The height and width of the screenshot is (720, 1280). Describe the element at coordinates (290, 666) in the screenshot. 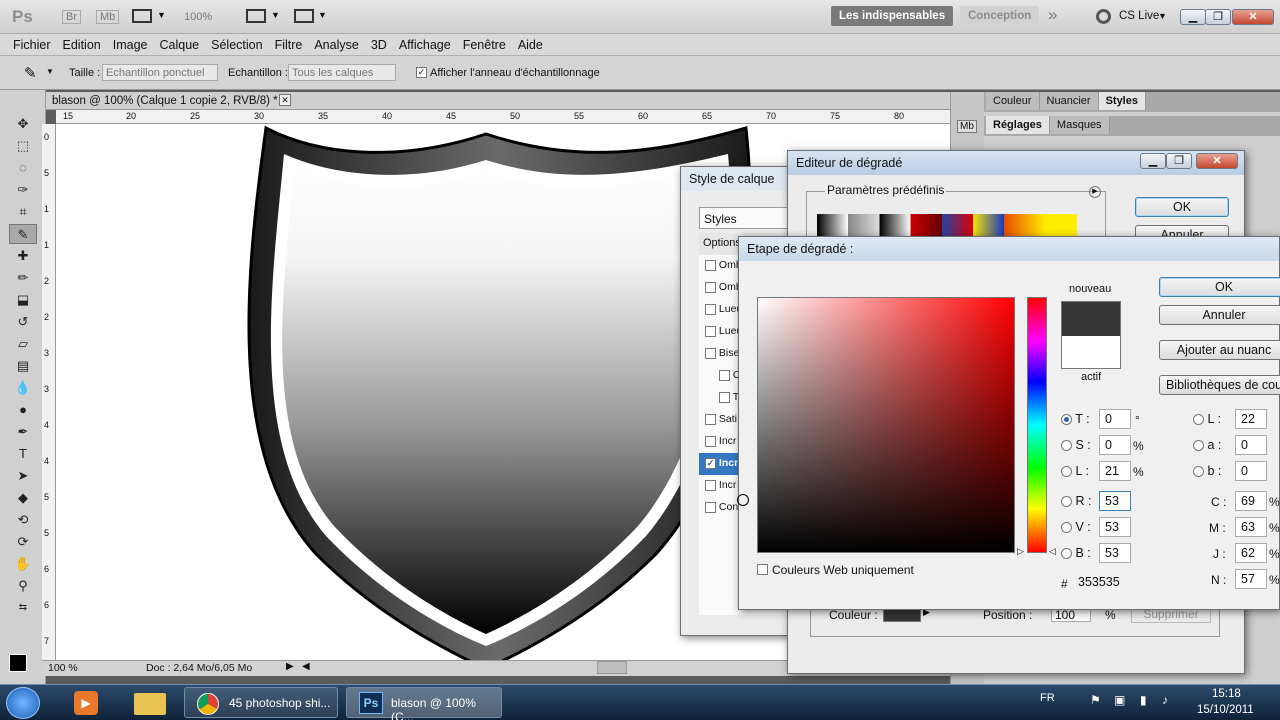

I see `status-menu-arrow-icon: ▶` at that location.